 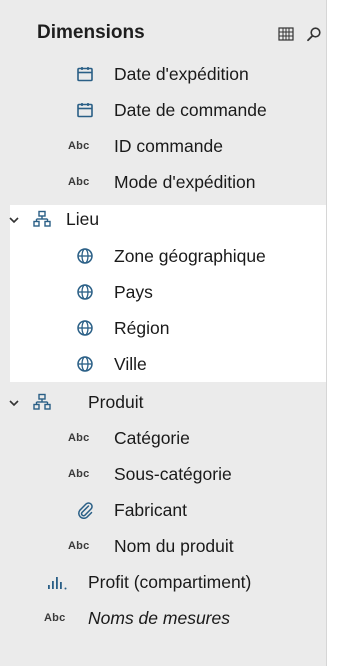 I want to click on field-categorie: Abc Catégorie, so click(x=163, y=438).